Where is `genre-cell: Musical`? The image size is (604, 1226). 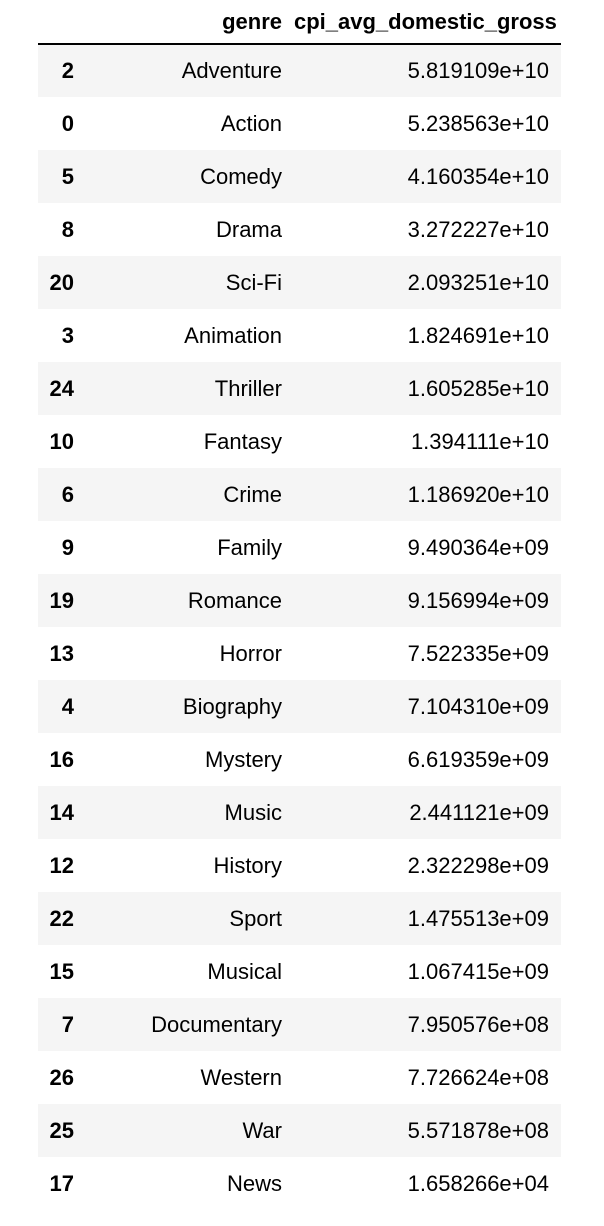
genre-cell: Musical is located at coordinates (244, 971).